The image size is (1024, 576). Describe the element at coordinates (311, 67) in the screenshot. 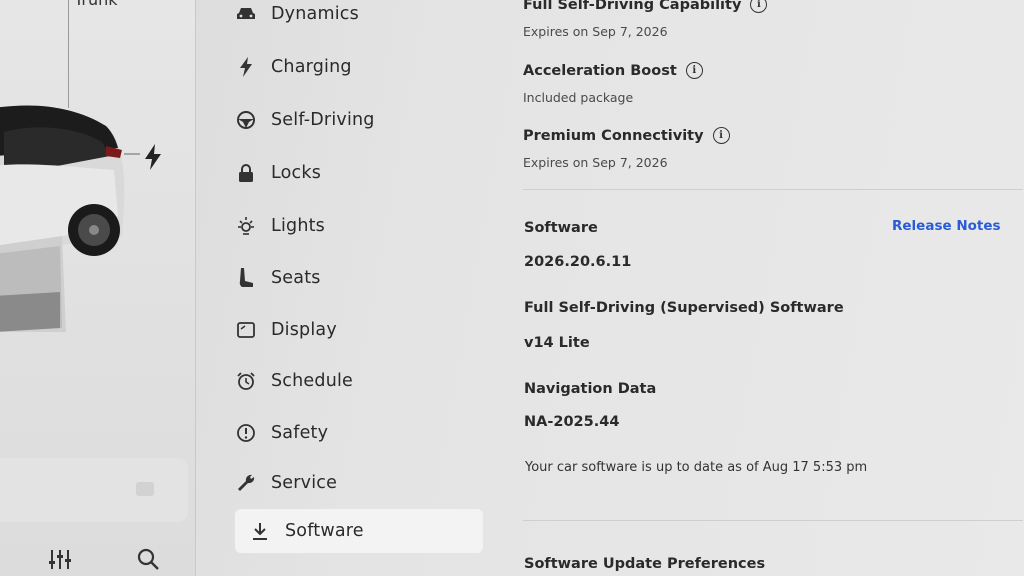

I see `menu-item-label: Charging` at that location.